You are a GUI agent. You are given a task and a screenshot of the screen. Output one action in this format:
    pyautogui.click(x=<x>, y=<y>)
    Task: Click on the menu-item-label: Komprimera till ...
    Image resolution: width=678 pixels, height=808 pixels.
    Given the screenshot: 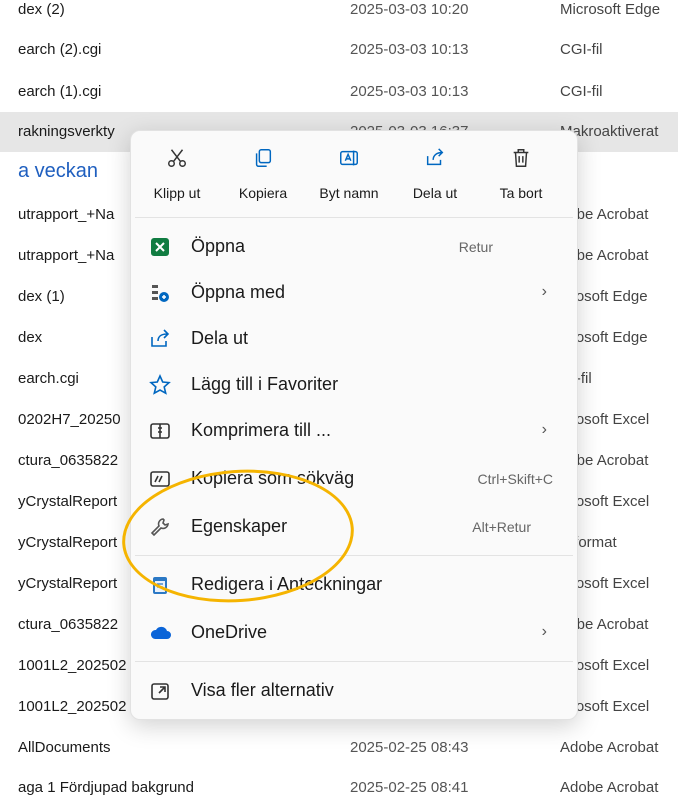 What is the action you would take?
    pyautogui.click(x=261, y=430)
    